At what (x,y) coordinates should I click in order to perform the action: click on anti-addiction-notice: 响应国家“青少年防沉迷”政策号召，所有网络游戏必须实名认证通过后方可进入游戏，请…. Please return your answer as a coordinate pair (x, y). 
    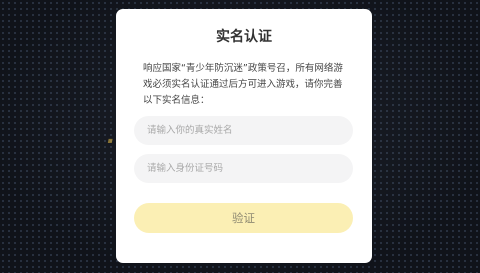
    Looking at the image, I should click on (243, 84).